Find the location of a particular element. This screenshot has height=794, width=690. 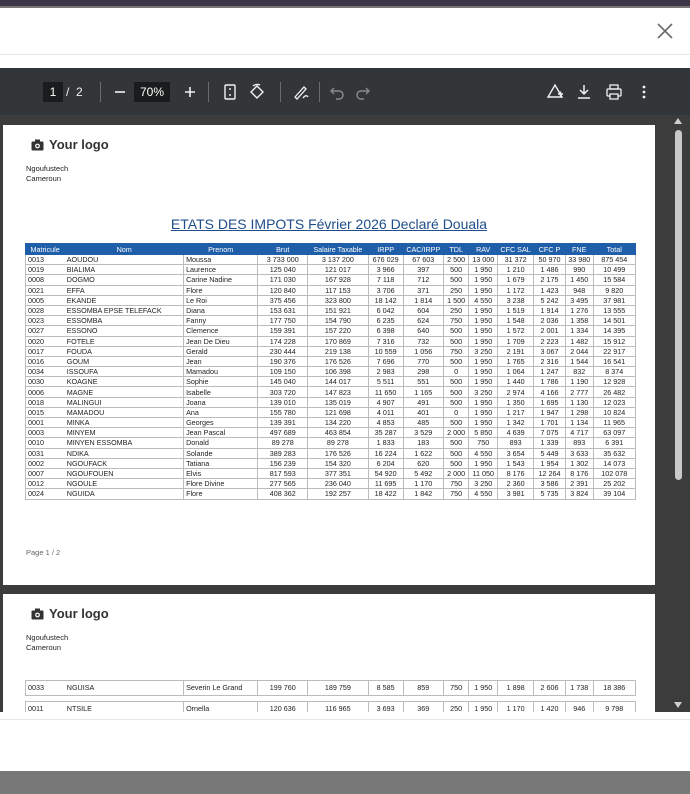

table-cell: MINYEN ESSOMBA is located at coordinates (124, 443).